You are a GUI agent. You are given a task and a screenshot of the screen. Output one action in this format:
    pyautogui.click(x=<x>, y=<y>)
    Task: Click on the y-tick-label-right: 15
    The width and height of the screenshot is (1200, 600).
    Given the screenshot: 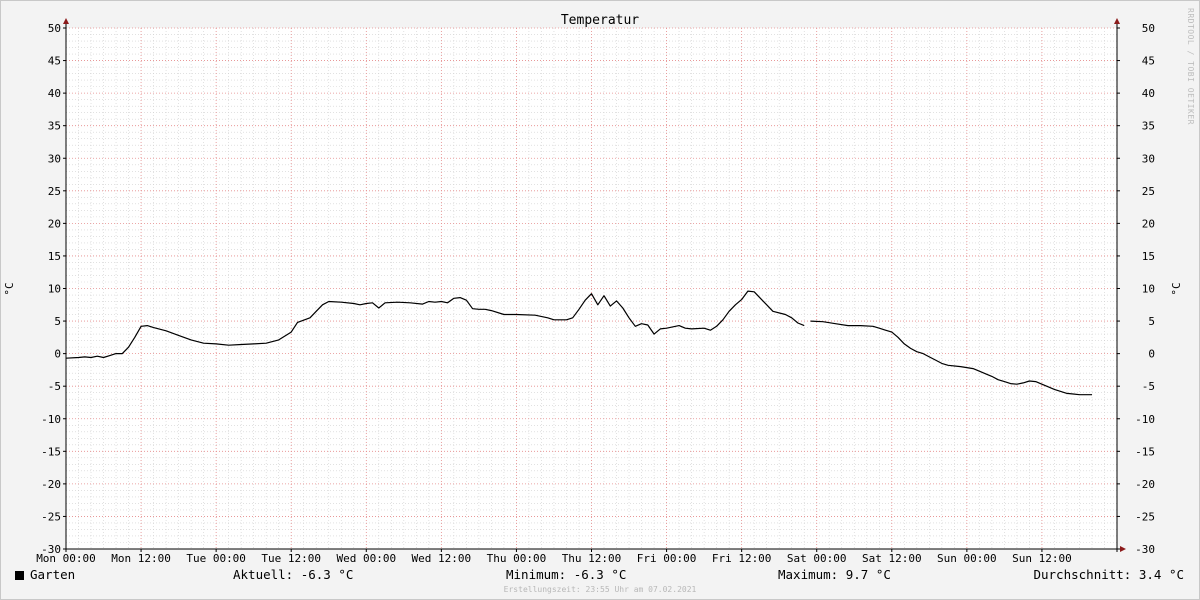 What is the action you would take?
    pyautogui.click(x=1148, y=256)
    